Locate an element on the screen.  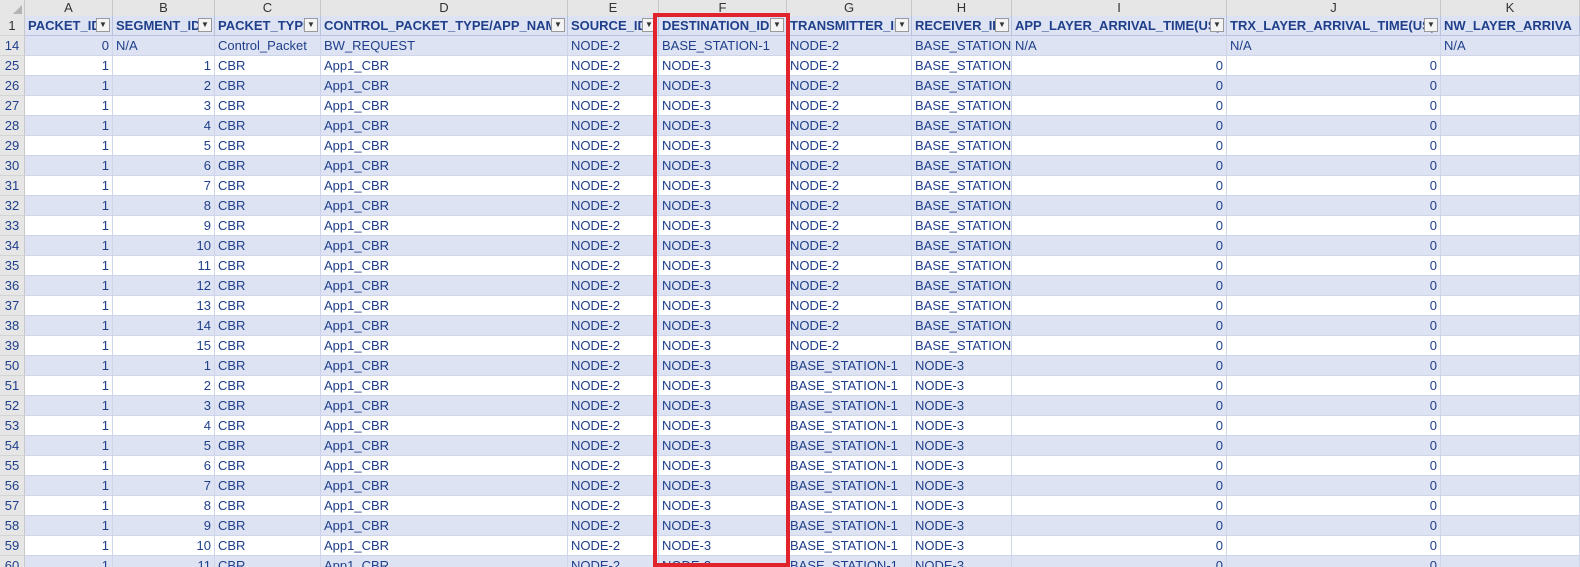
row-number: 54 is located at coordinates (12, 446).